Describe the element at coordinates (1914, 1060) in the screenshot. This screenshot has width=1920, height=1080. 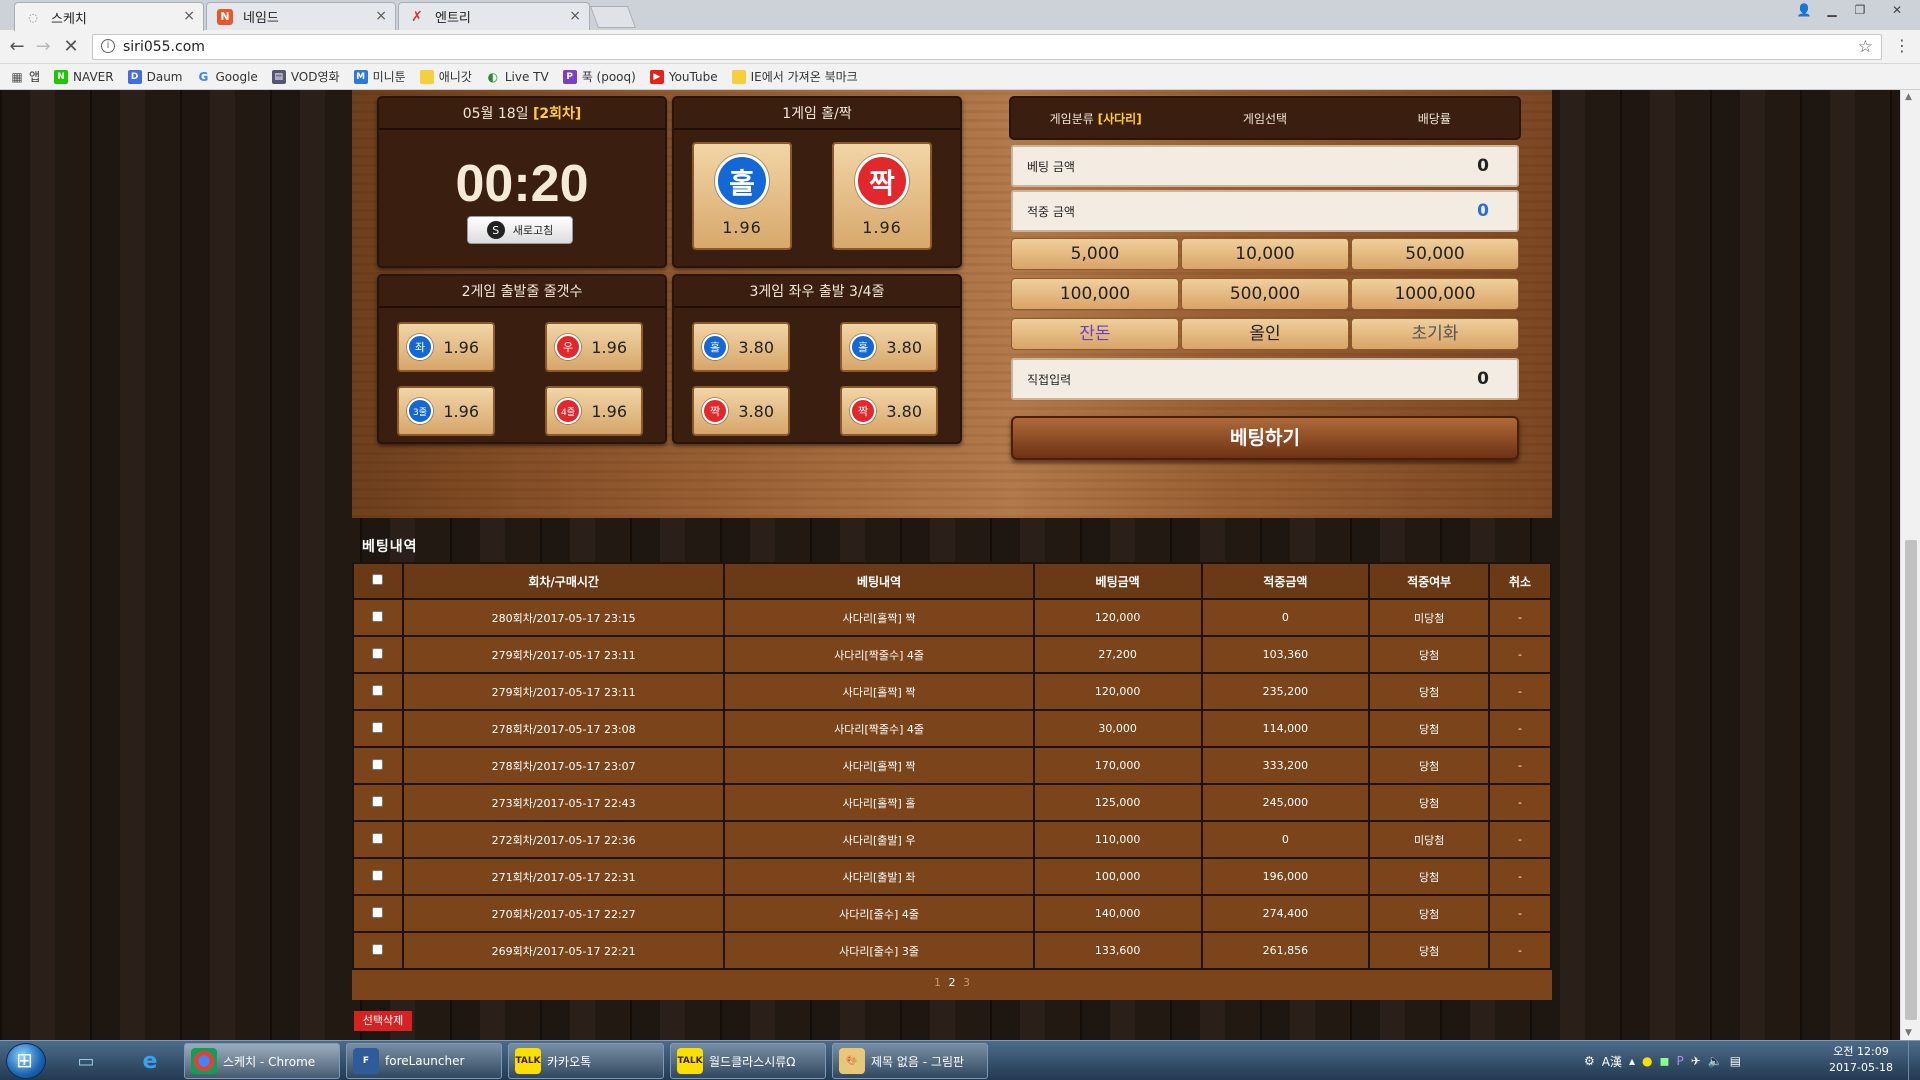
I see `show-desktop-button` at that location.